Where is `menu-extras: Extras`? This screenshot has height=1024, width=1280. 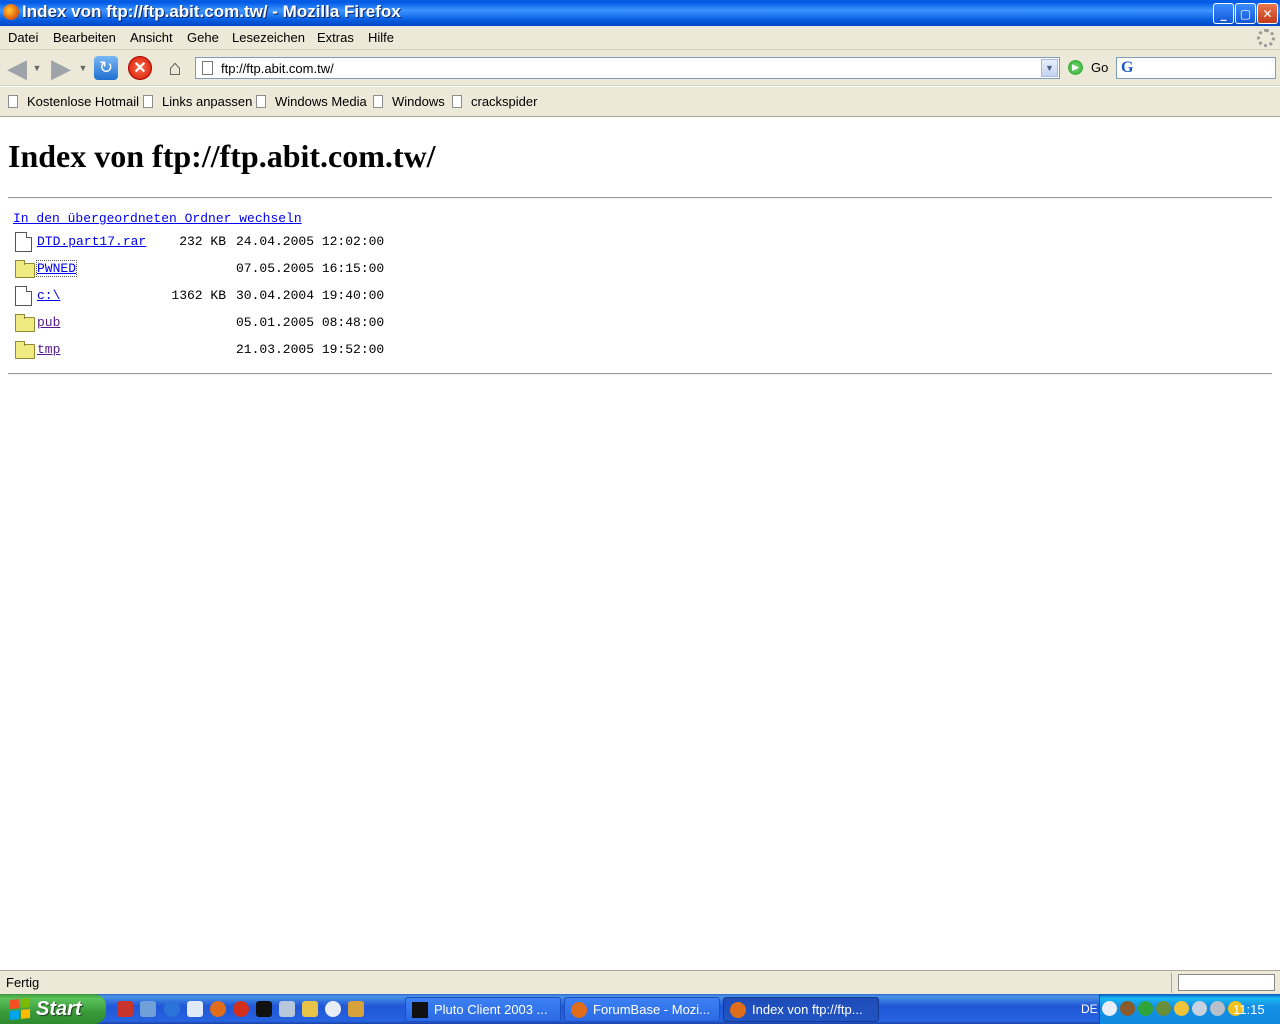
menu-extras: Extras is located at coordinates (335, 37).